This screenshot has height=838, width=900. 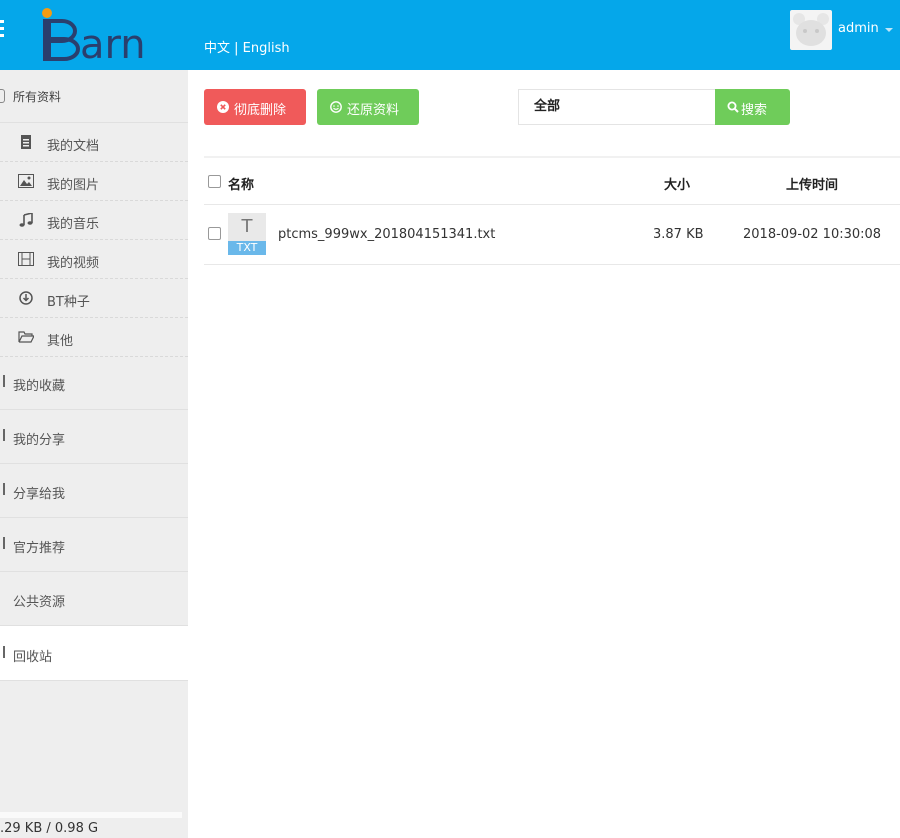 I want to click on button-label: 彻底删除, so click(x=260, y=110).